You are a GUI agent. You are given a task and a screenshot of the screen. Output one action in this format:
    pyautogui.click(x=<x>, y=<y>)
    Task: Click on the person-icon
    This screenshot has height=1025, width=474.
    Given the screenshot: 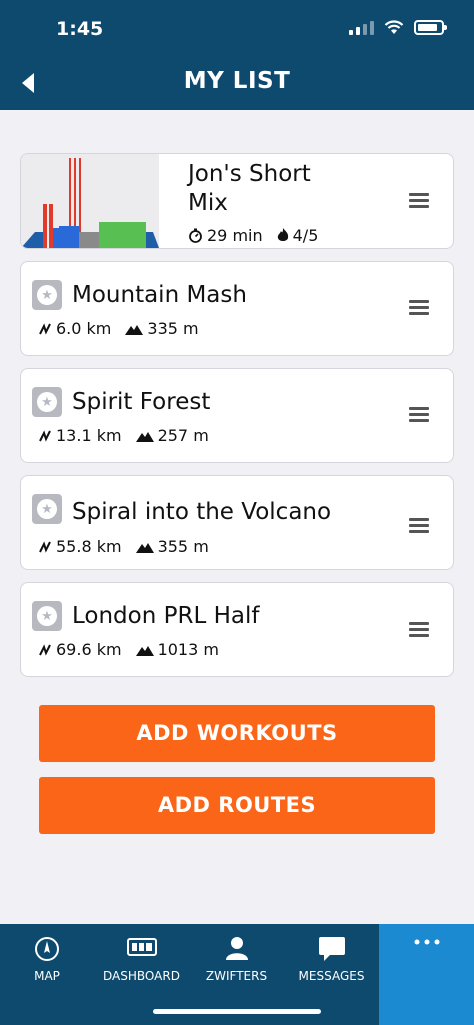 What is the action you would take?
    pyautogui.click(x=236, y=948)
    